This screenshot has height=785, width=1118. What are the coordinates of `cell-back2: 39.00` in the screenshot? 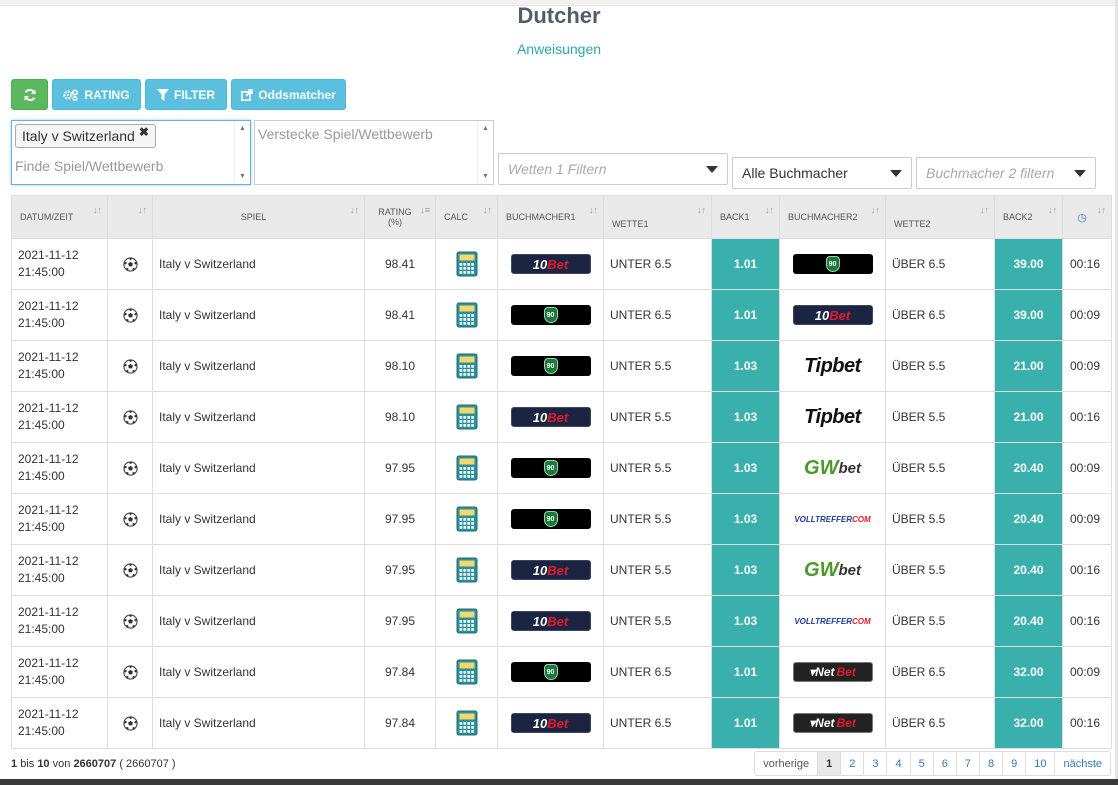 It's located at (1028, 315).